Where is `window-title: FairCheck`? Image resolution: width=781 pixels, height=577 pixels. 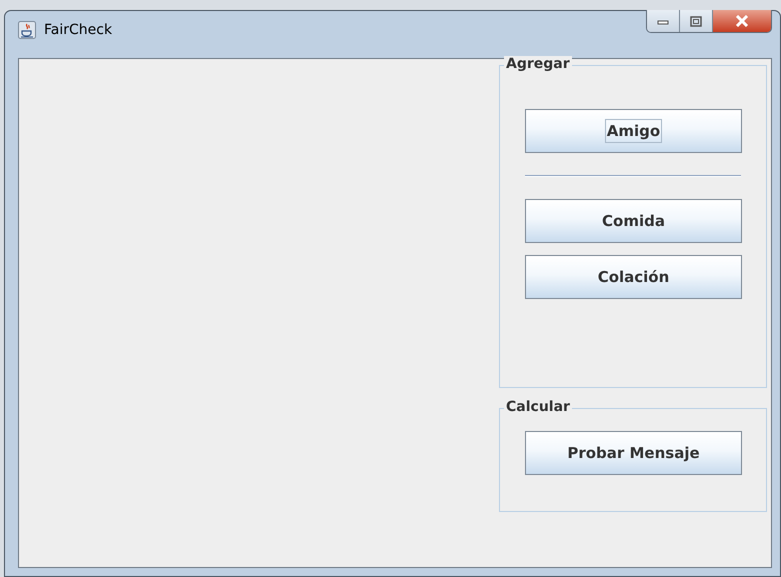
window-title: FairCheck is located at coordinates (78, 30).